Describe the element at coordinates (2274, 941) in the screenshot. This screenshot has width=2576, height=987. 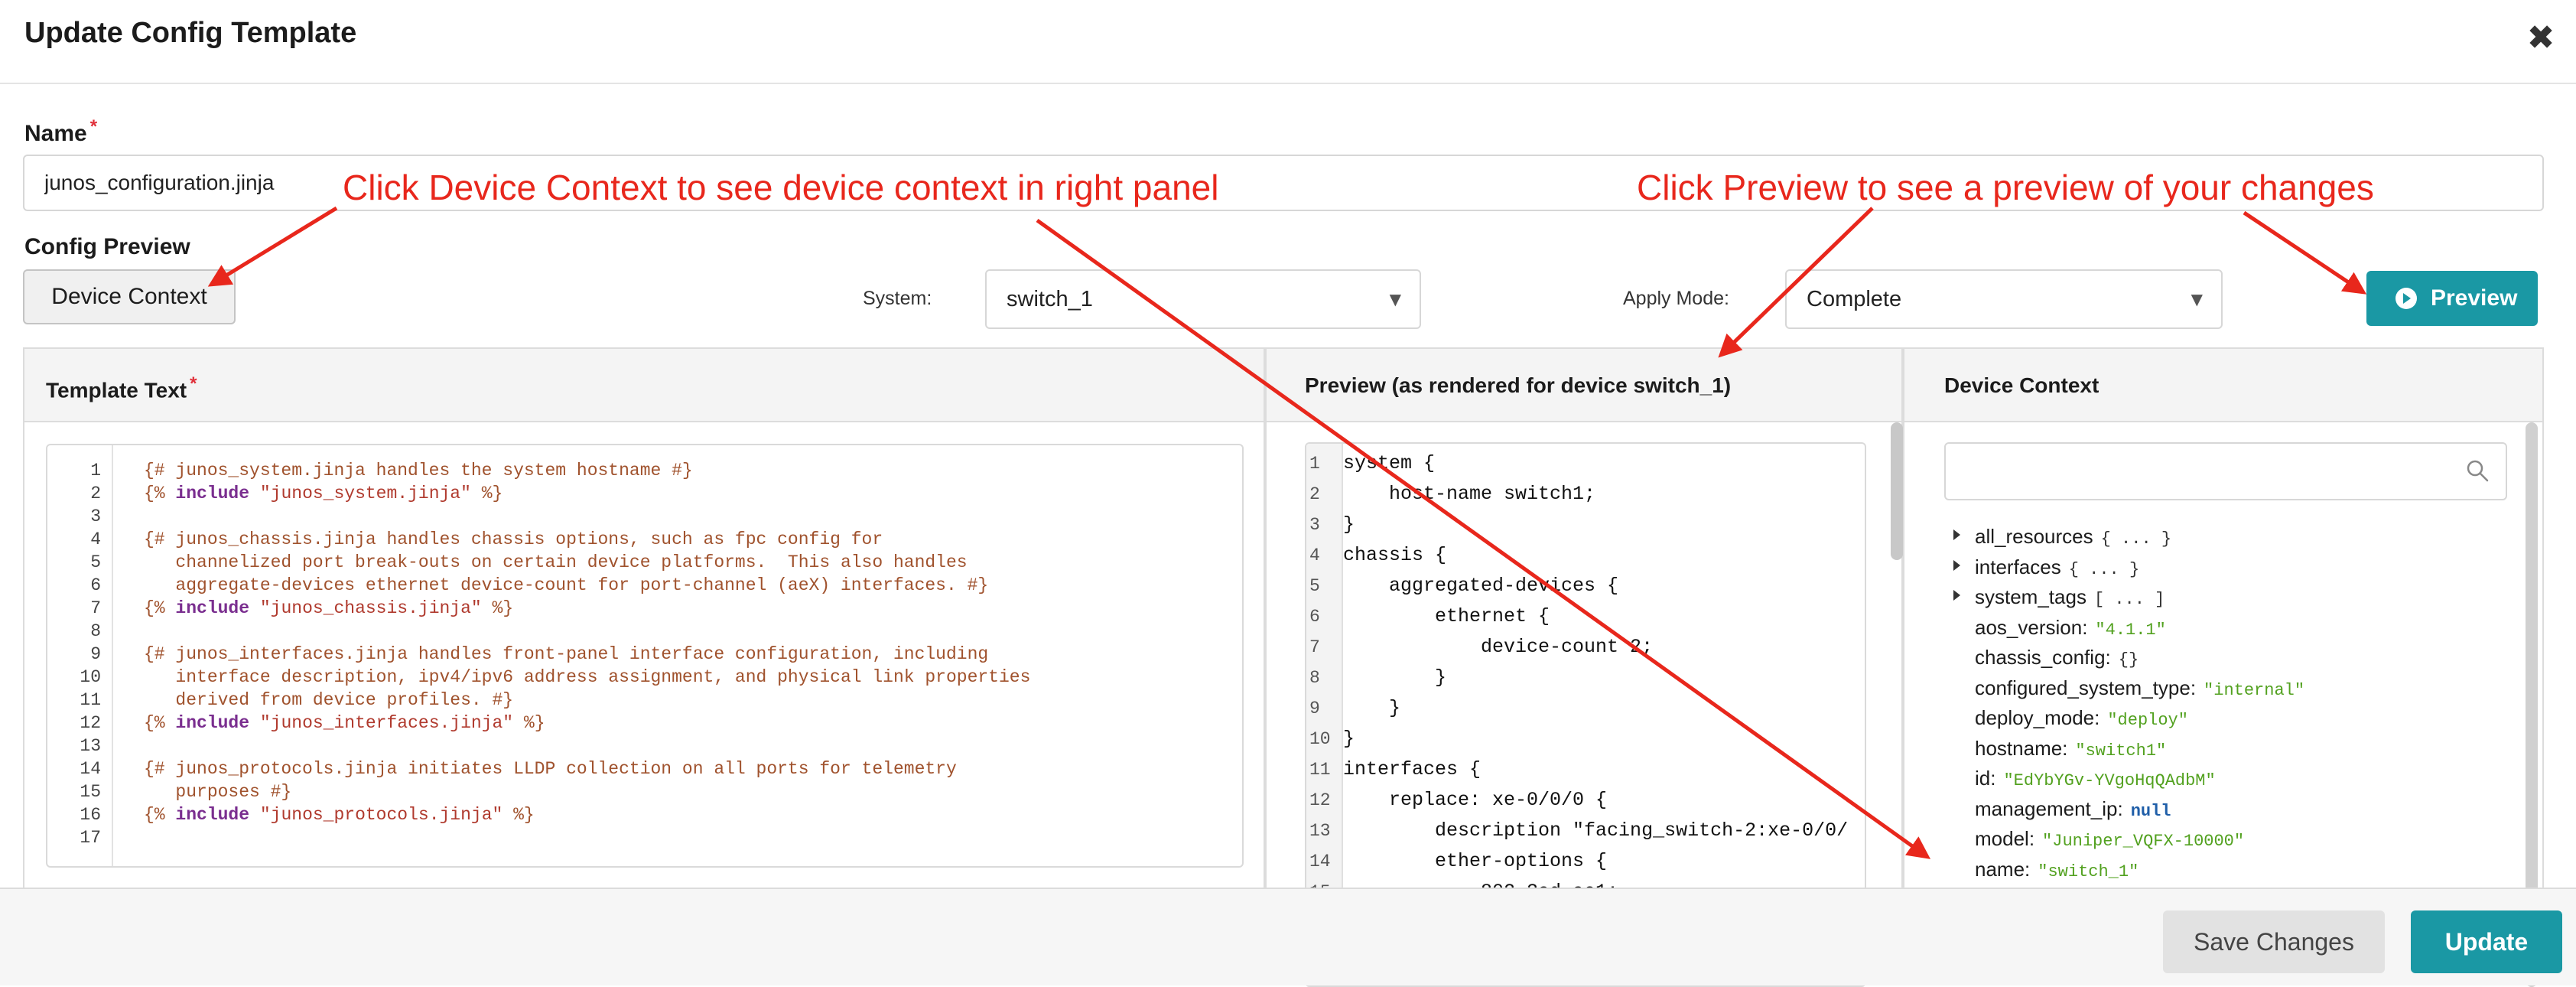
I see `save-changes-button: Save Changes` at that location.